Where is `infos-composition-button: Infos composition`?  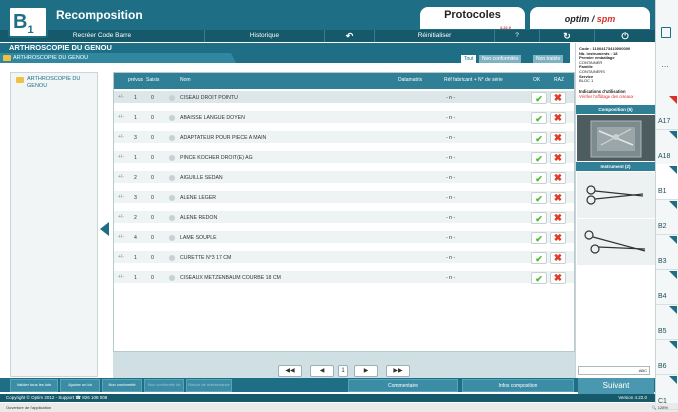
infos-composition-button: Infos composition is located at coordinates (518, 385).